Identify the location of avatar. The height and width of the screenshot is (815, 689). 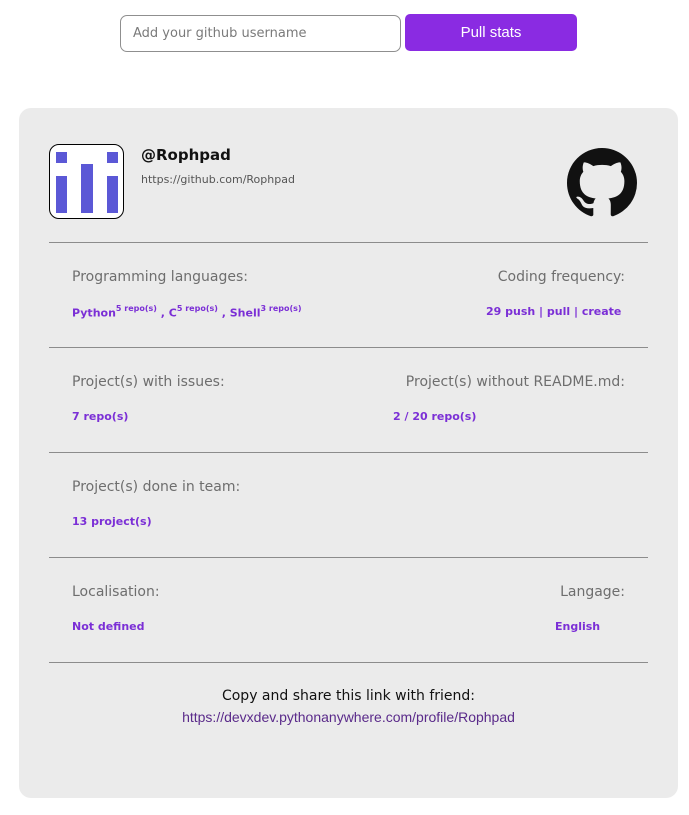
(86, 181).